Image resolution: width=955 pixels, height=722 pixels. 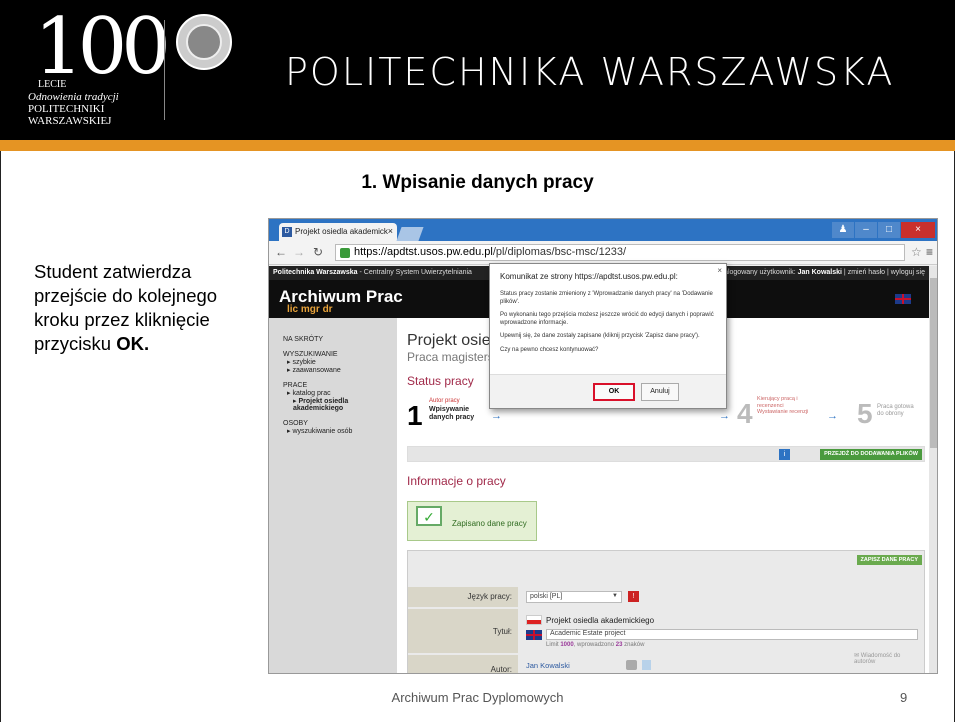 What do you see at coordinates (287, 232) in the screenshot?
I see `favicon-icon: D` at bounding box center [287, 232].